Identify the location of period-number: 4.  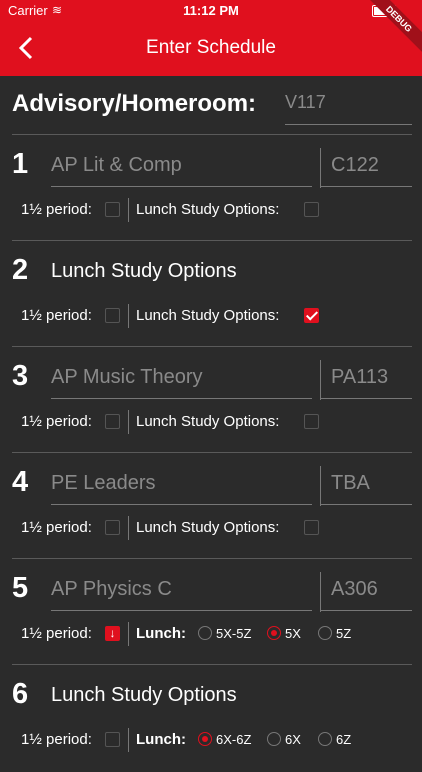
(20, 482).